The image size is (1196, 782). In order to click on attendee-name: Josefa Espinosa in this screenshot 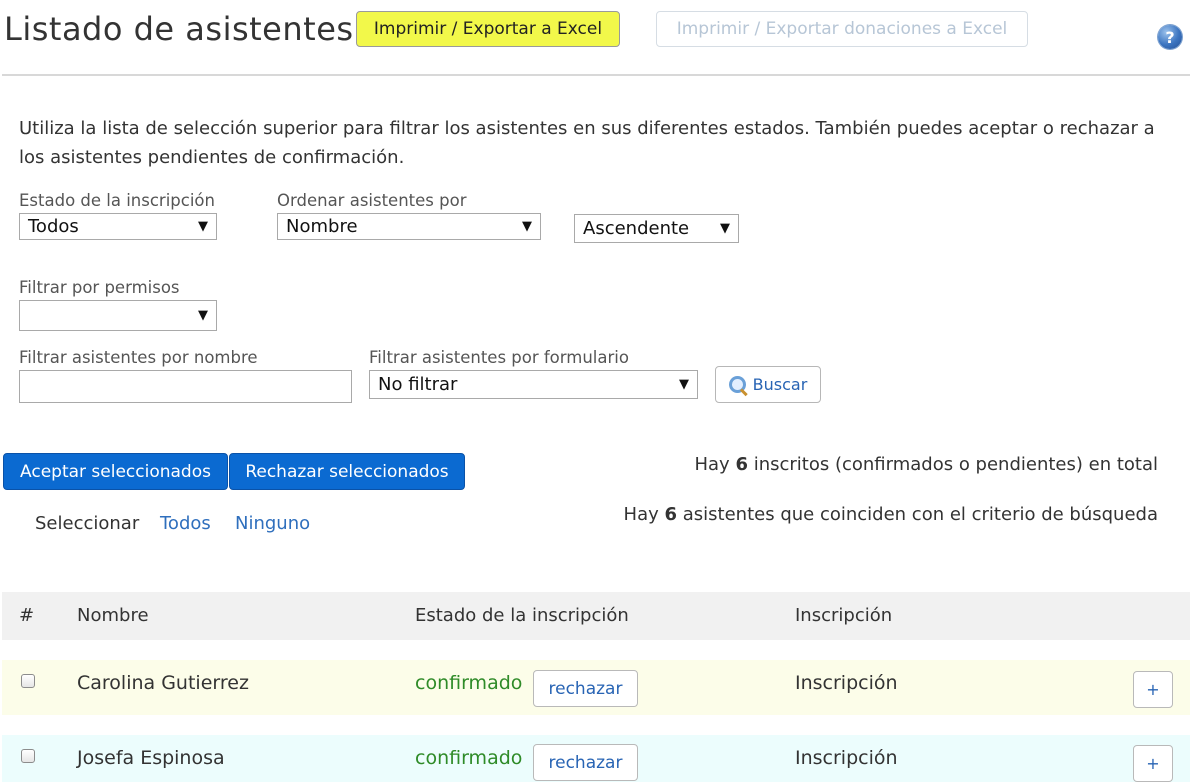, I will do `click(151, 758)`.